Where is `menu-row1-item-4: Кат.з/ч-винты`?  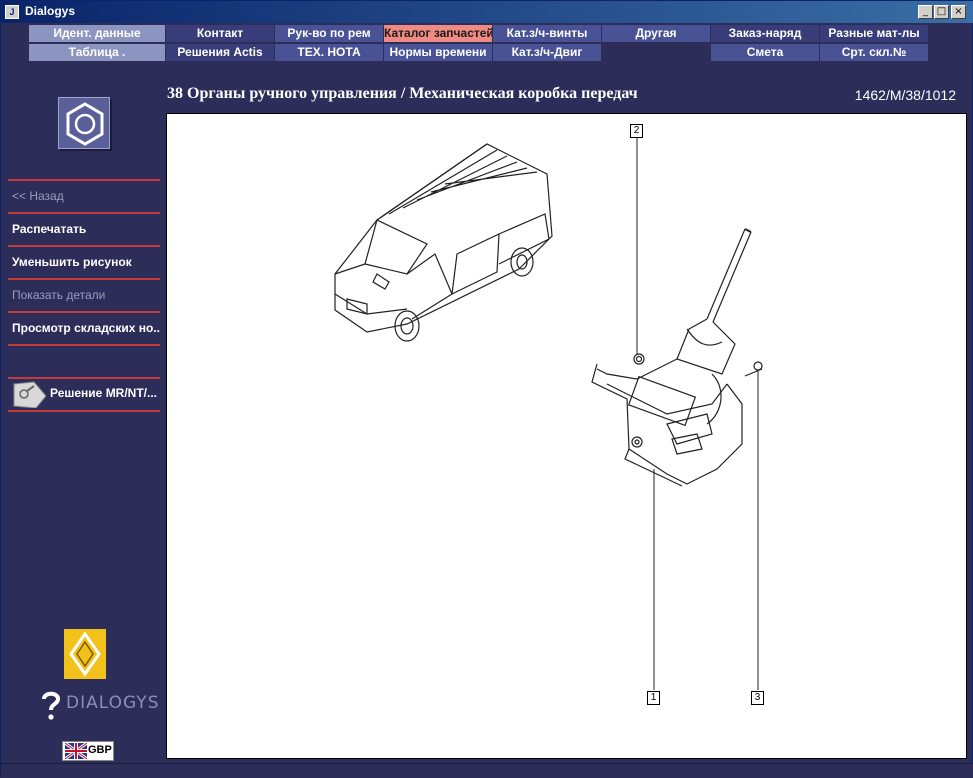 menu-row1-item-4: Кат.з/ч-винты is located at coordinates (547, 33).